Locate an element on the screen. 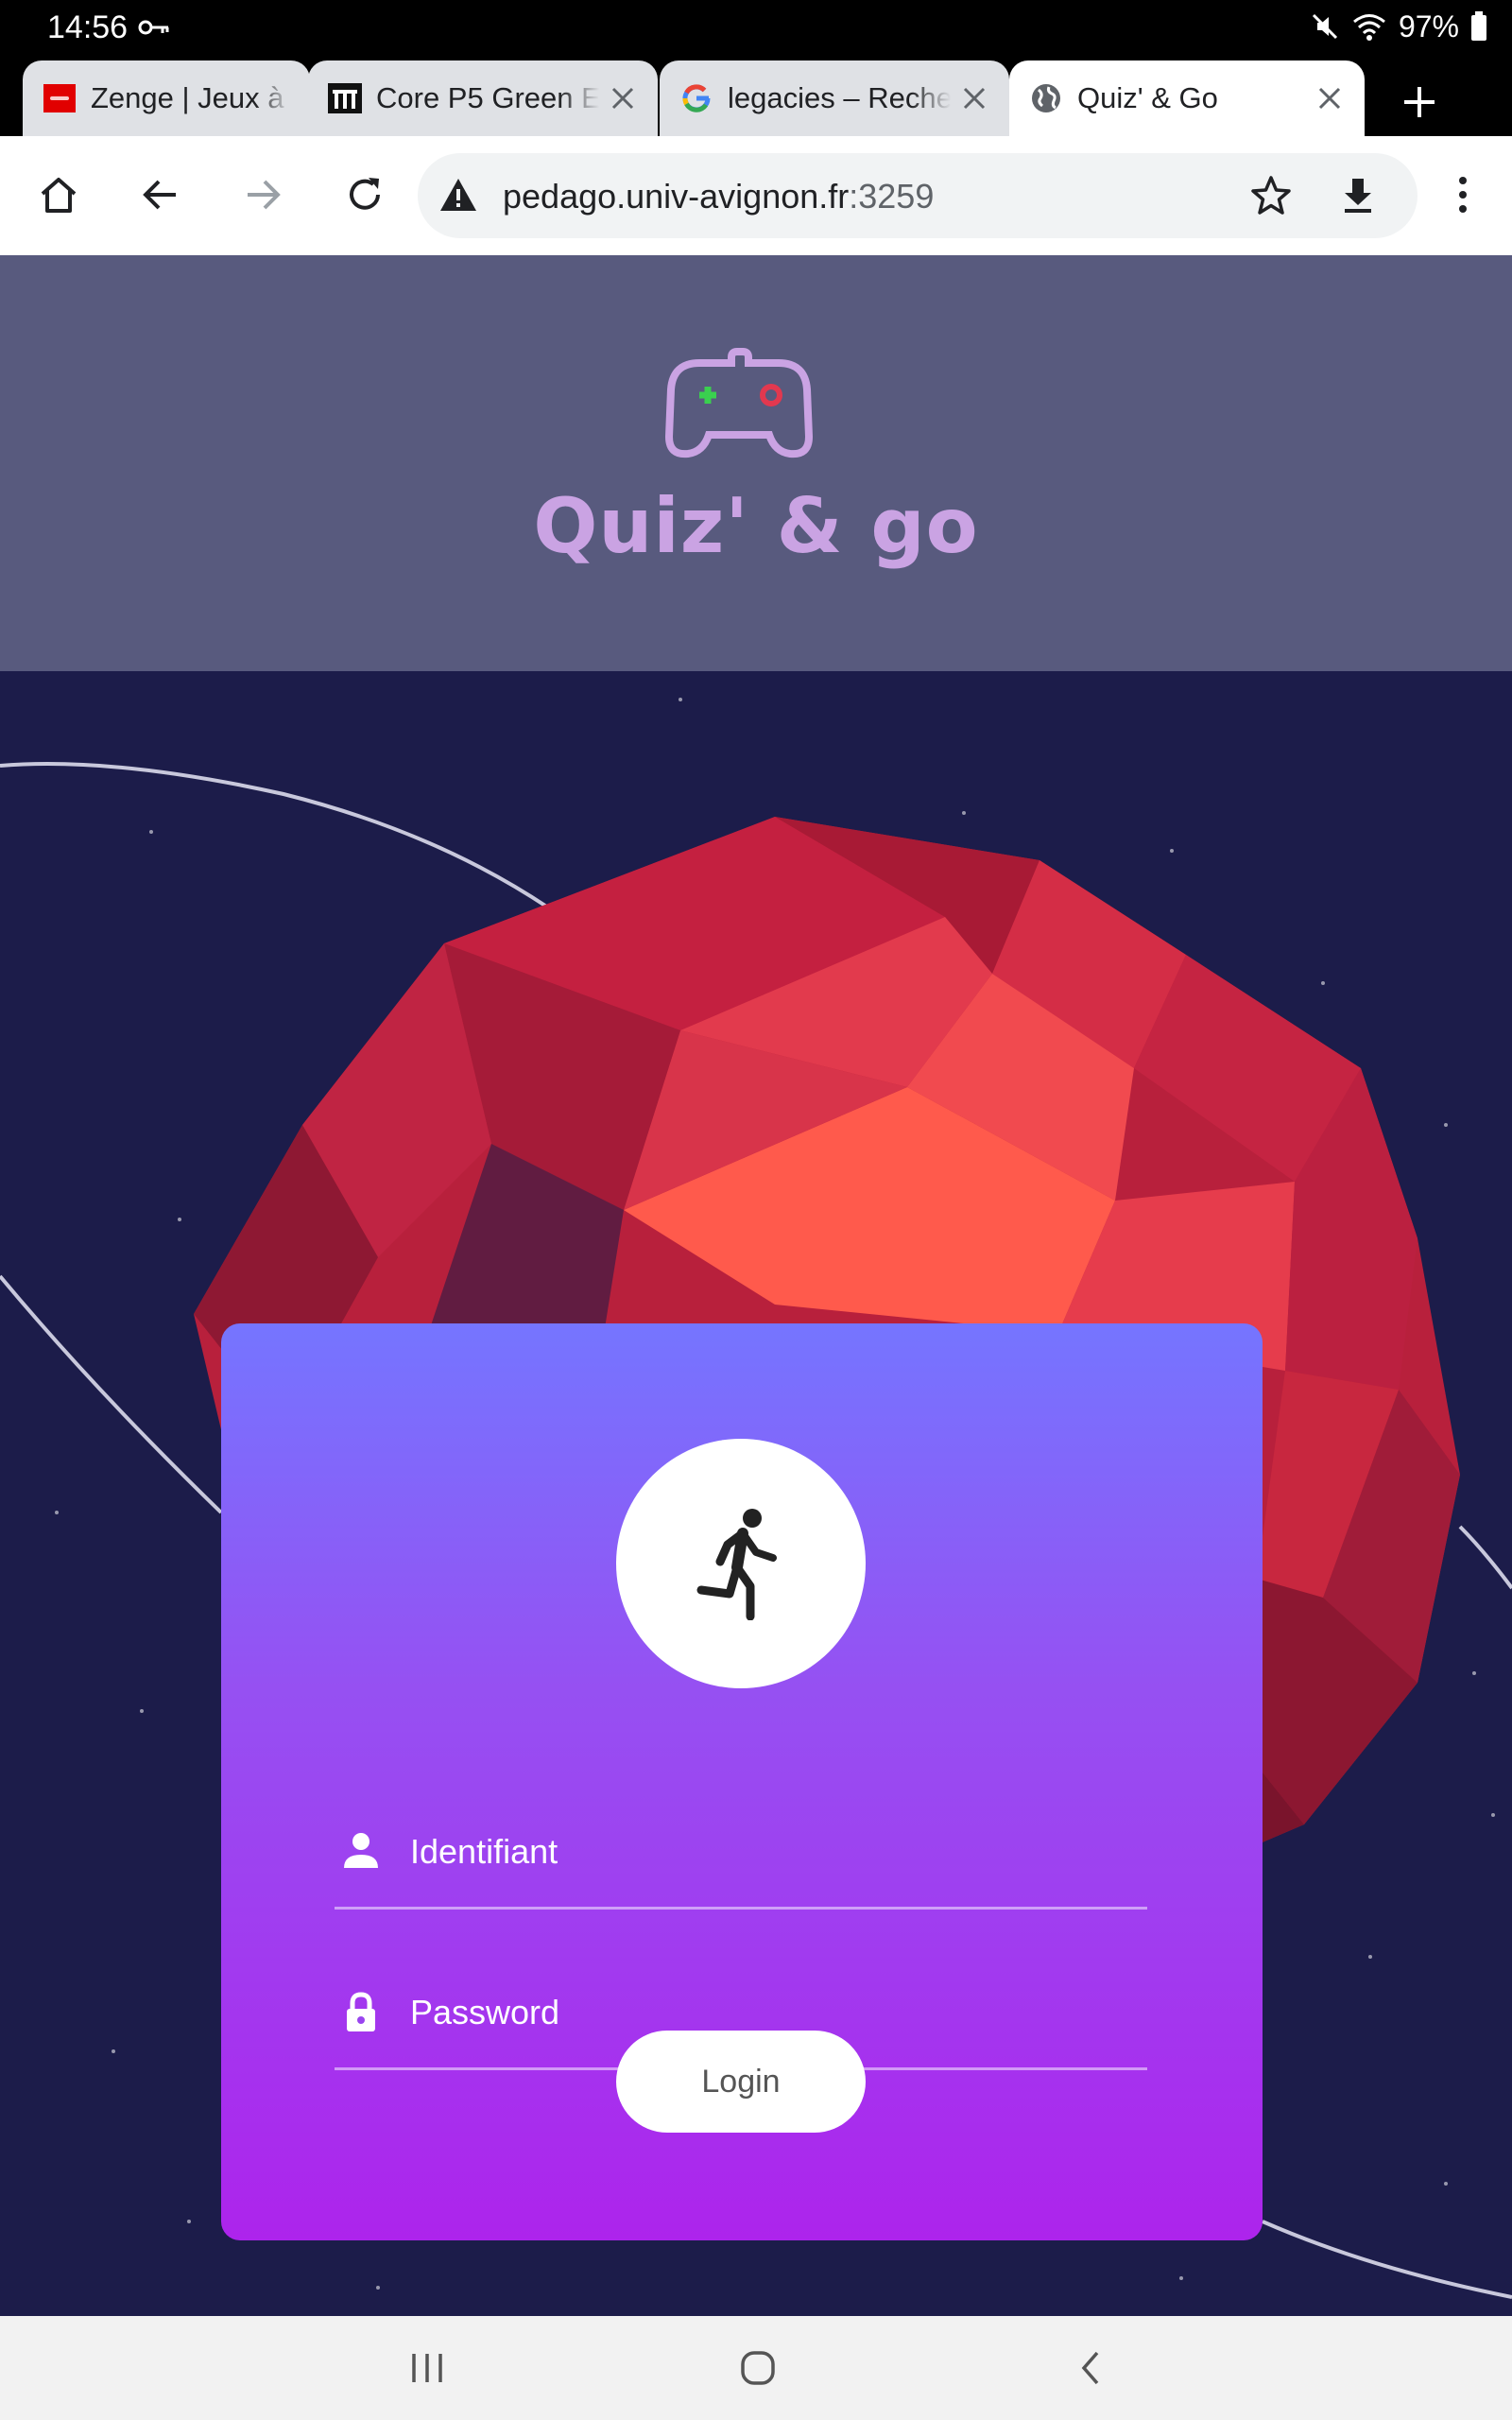  menu-button is located at coordinates (1463, 194).